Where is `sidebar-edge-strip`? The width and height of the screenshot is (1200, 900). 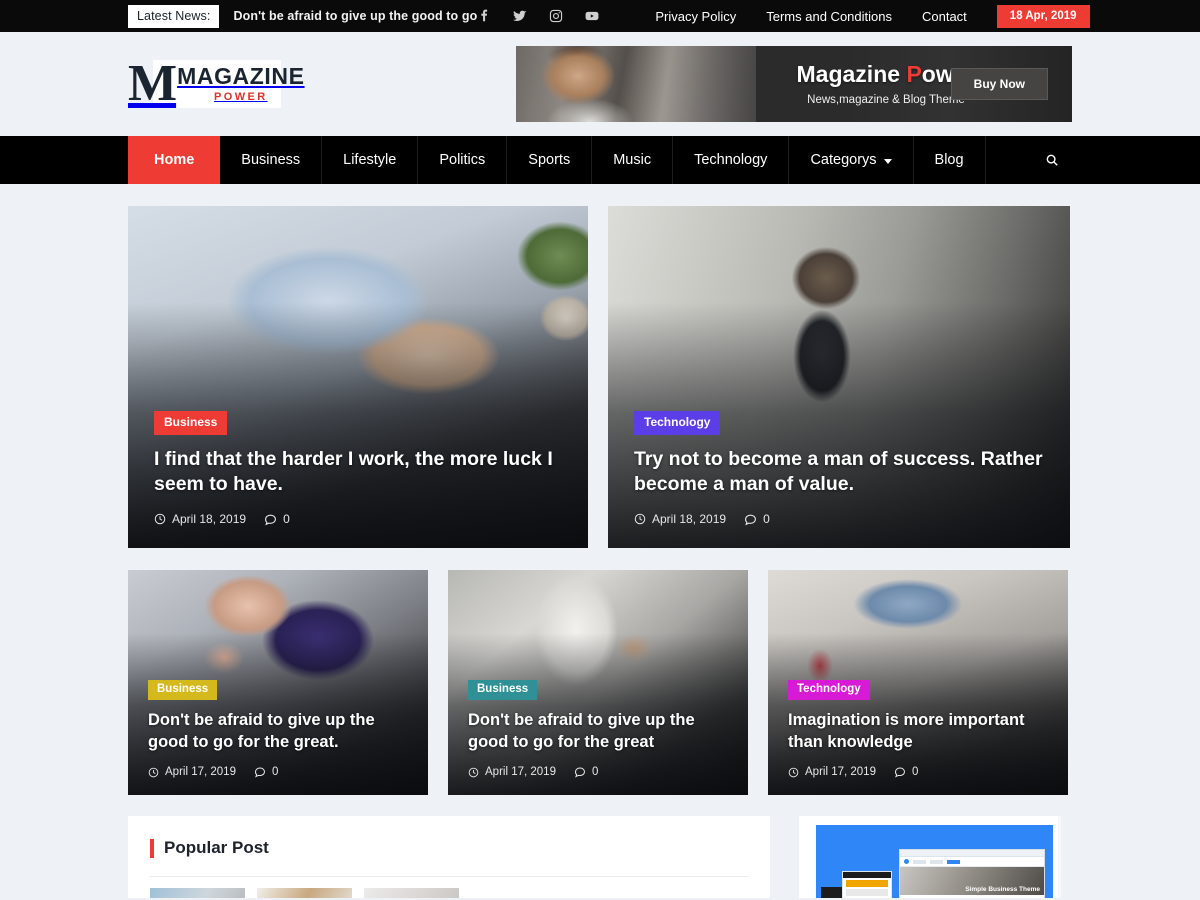 sidebar-edge-strip is located at coordinates (1065, 857).